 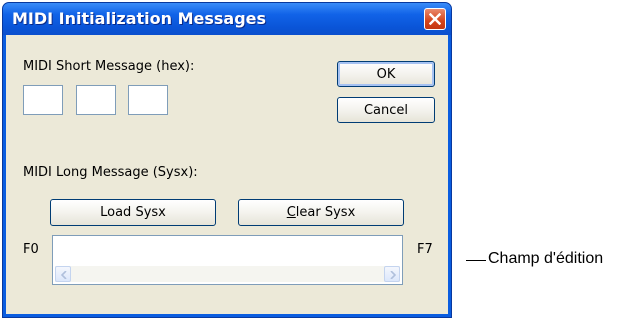 I want to click on load-sysx-button-label: Load Sysx, so click(x=133, y=212).